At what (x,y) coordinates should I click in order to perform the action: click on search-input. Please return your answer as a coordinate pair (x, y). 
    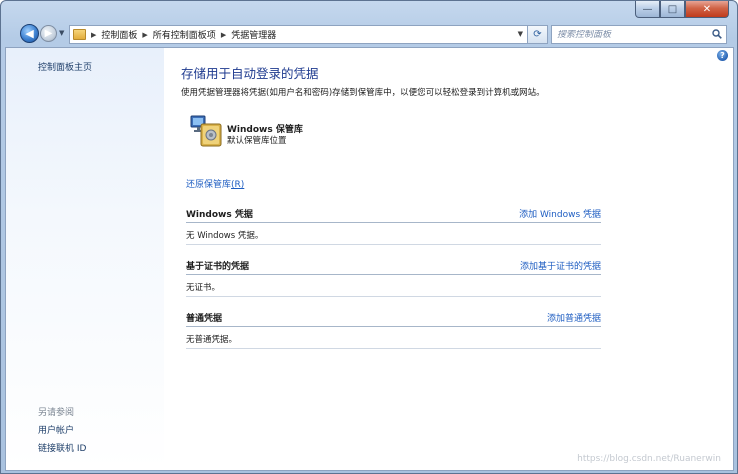
    Looking at the image, I should click on (632, 34).